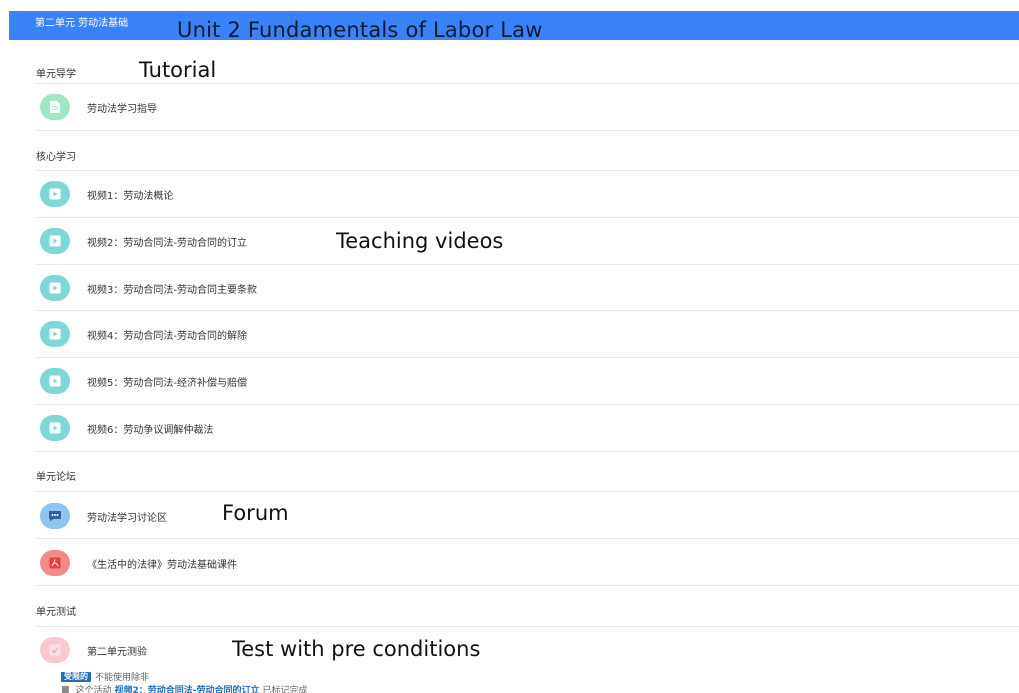  I want to click on activity-label: 视频6：劳动争议调解仲裁法, so click(150, 430).